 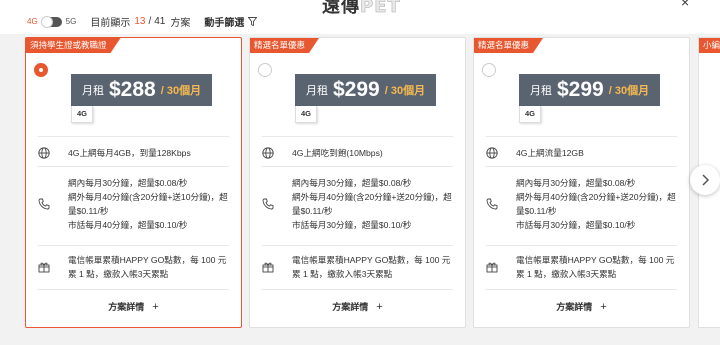 What do you see at coordinates (46, 21) in the screenshot?
I see `toggle-knob` at bounding box center [46, 21].